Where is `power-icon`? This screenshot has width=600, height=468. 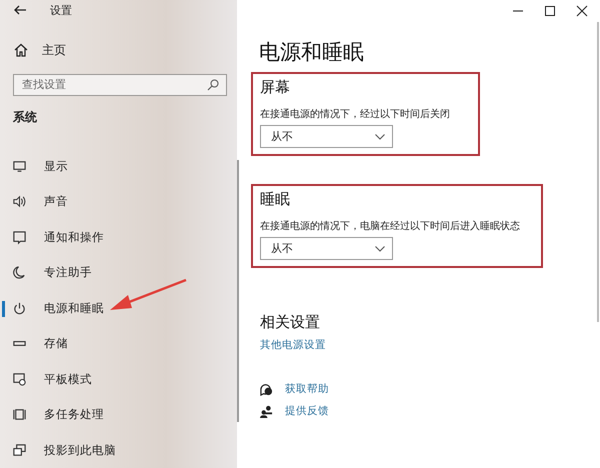 power-icon is located at coordinates (19, 308).